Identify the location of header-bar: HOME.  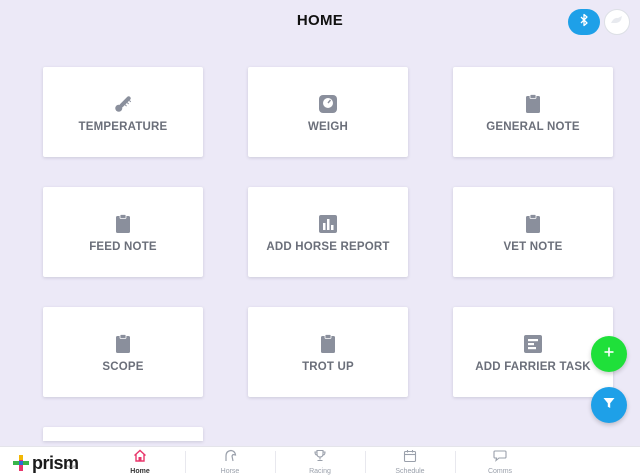
(320, 22).